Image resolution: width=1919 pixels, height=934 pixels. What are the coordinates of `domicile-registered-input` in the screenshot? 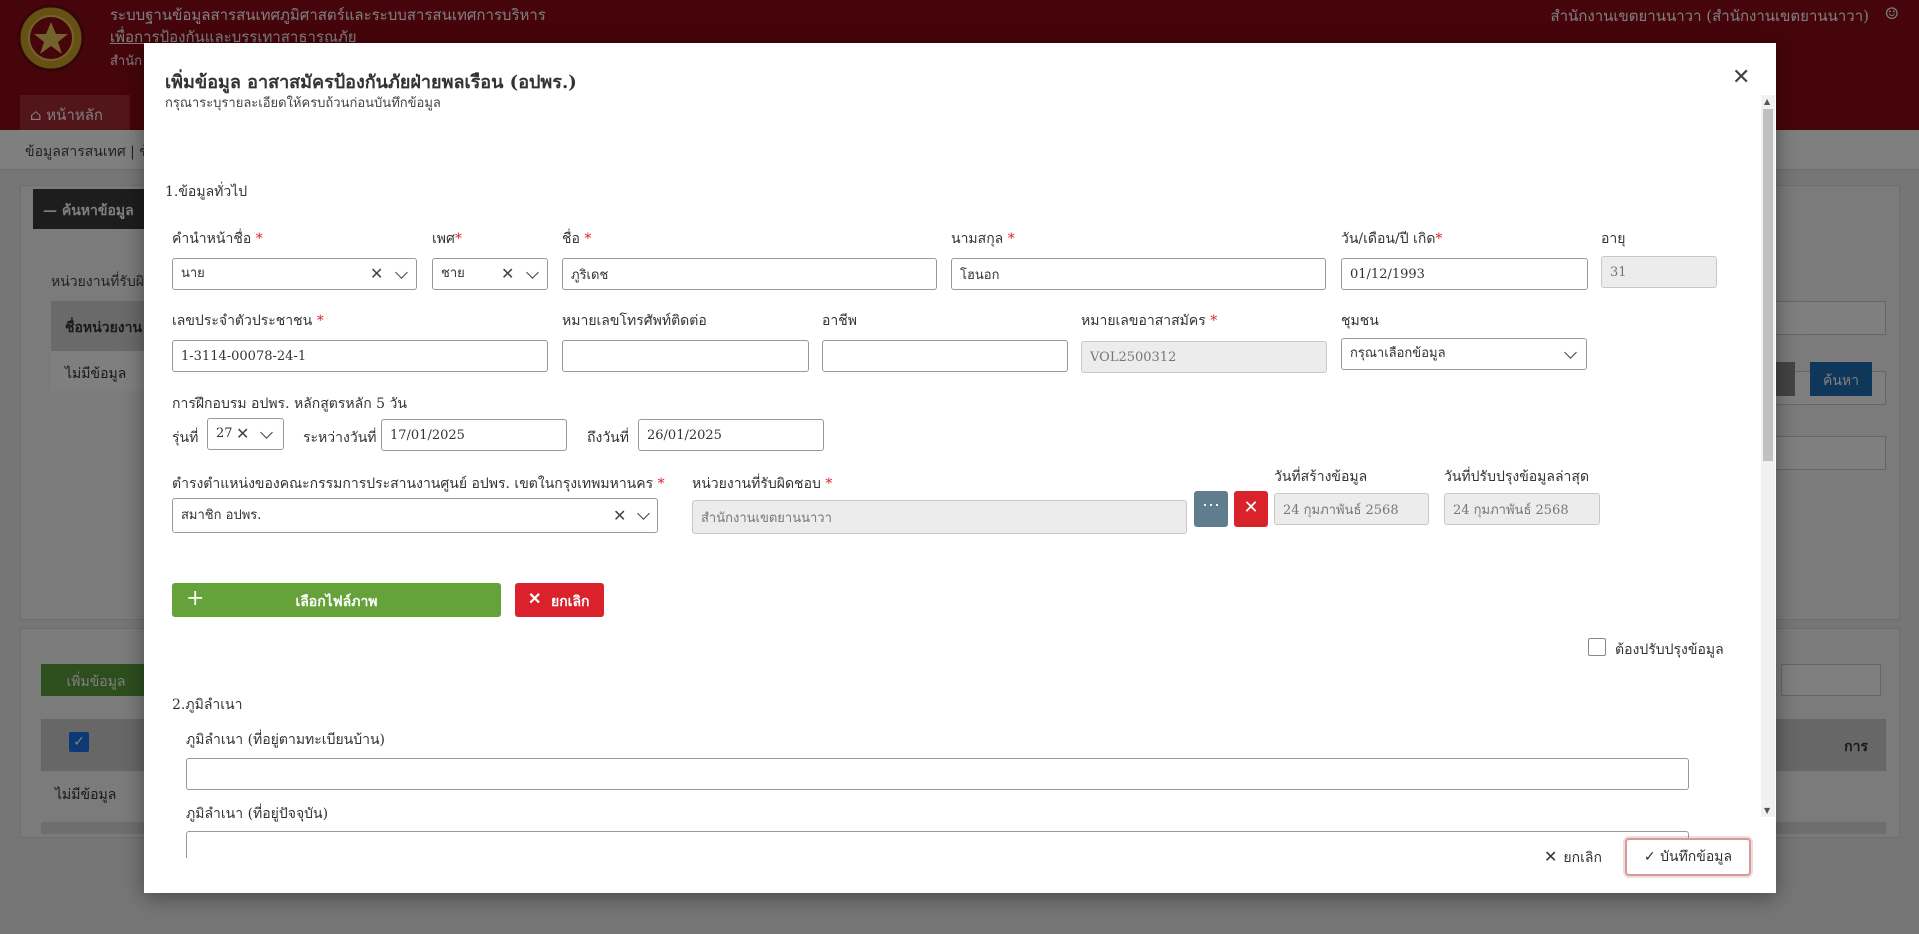 It's located at (937, 774).